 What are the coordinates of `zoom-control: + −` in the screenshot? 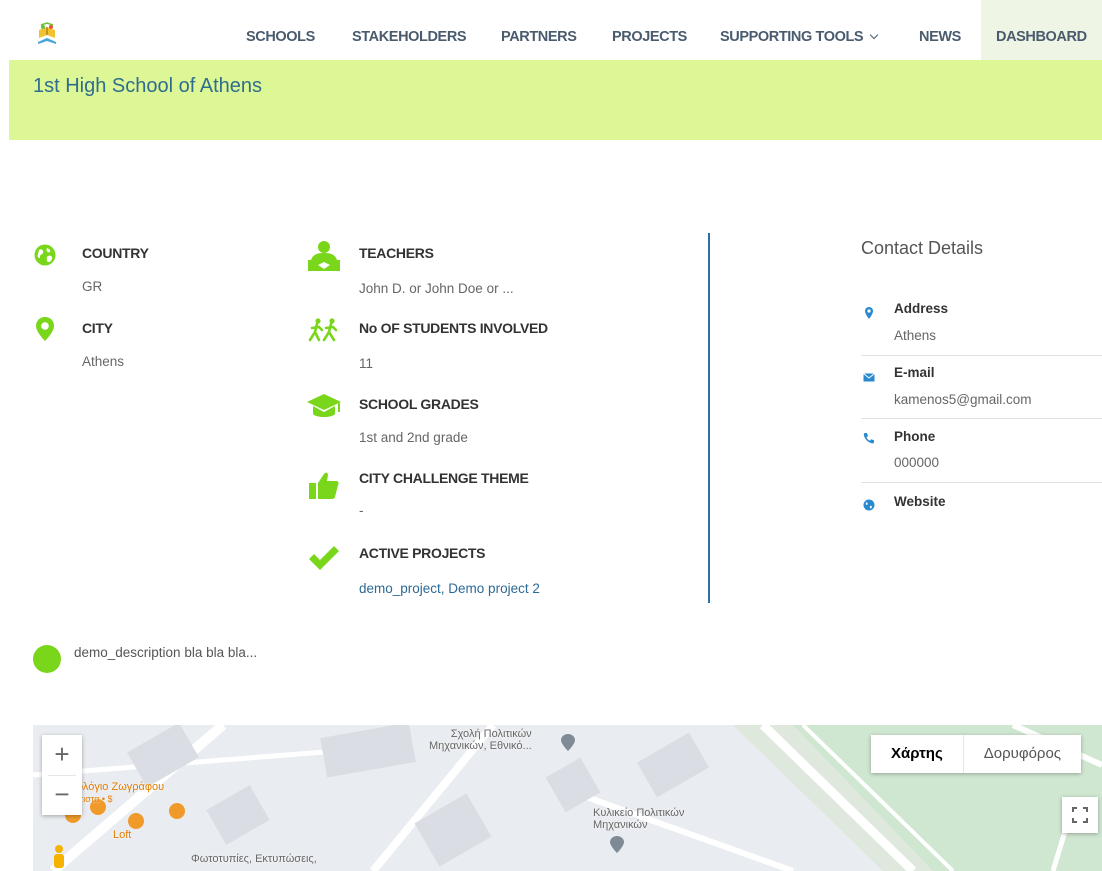 It's located at (62, 775).